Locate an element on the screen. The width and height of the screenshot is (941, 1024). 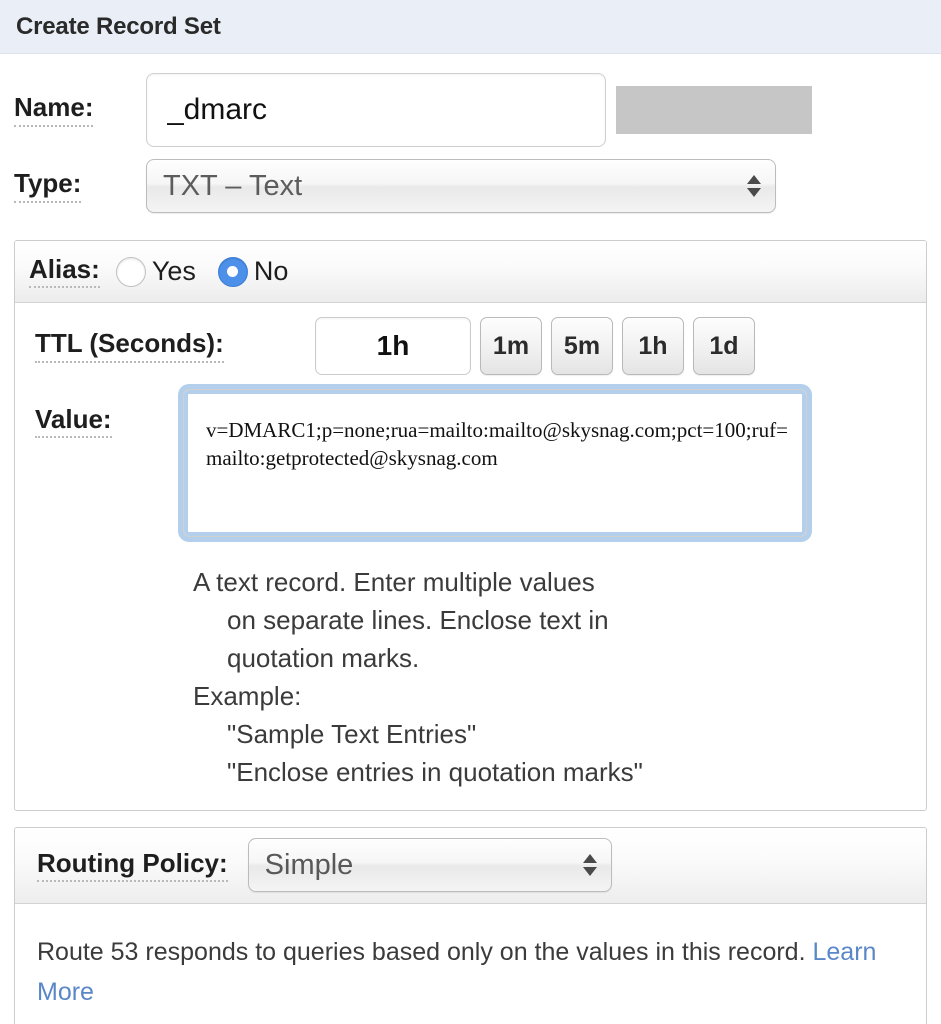
panel-header: Create Record Set is located at coordinates (470, 27).